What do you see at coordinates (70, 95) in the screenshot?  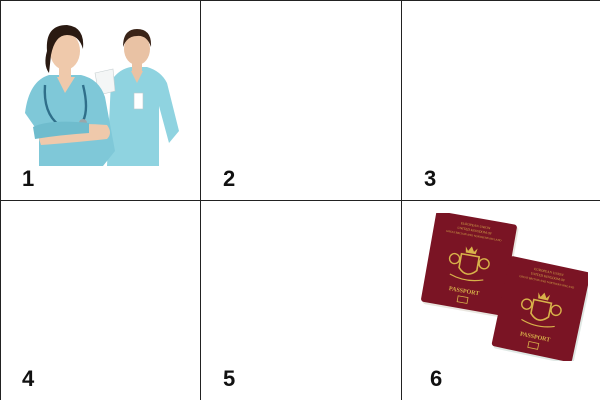 I see `nurse-front` at bounding box center [70, 95].